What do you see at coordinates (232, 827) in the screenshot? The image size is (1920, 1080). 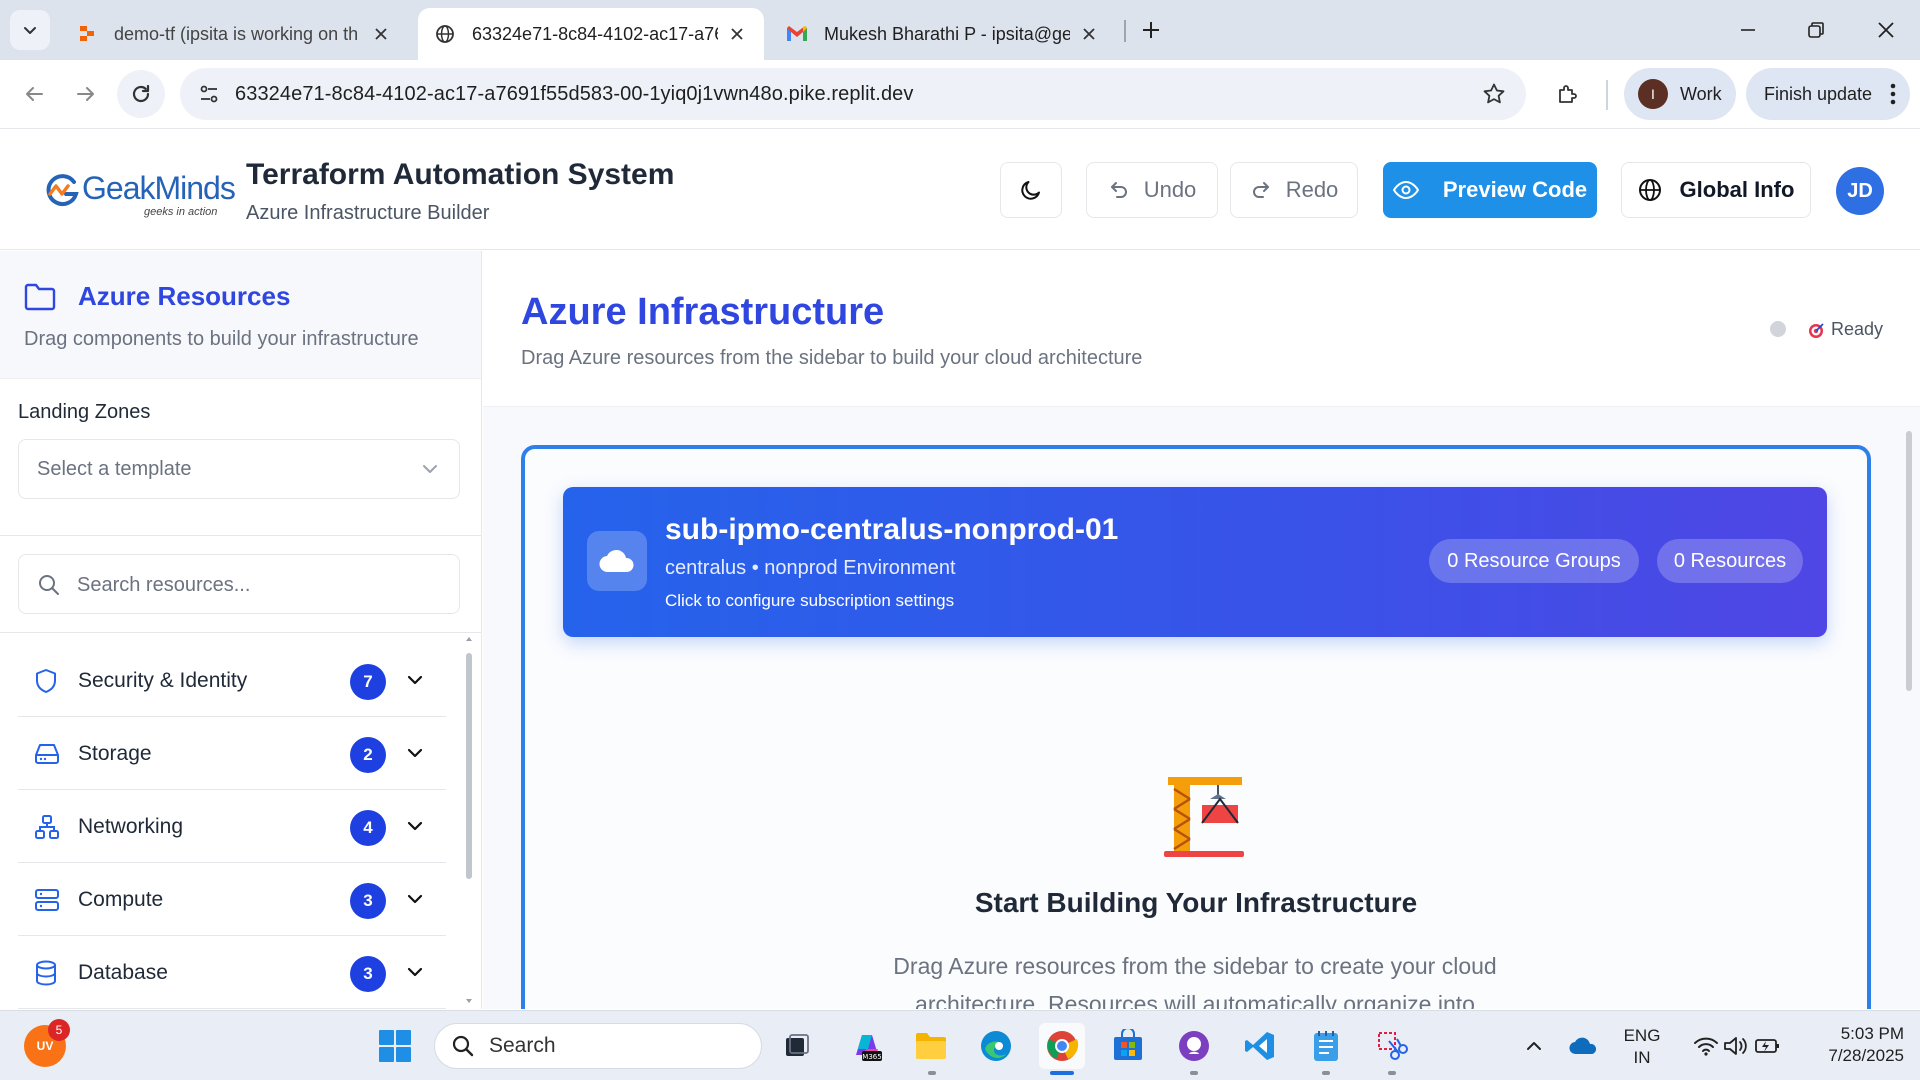 I see `category-networking: Networking 4` at bounding box center [232, 827].